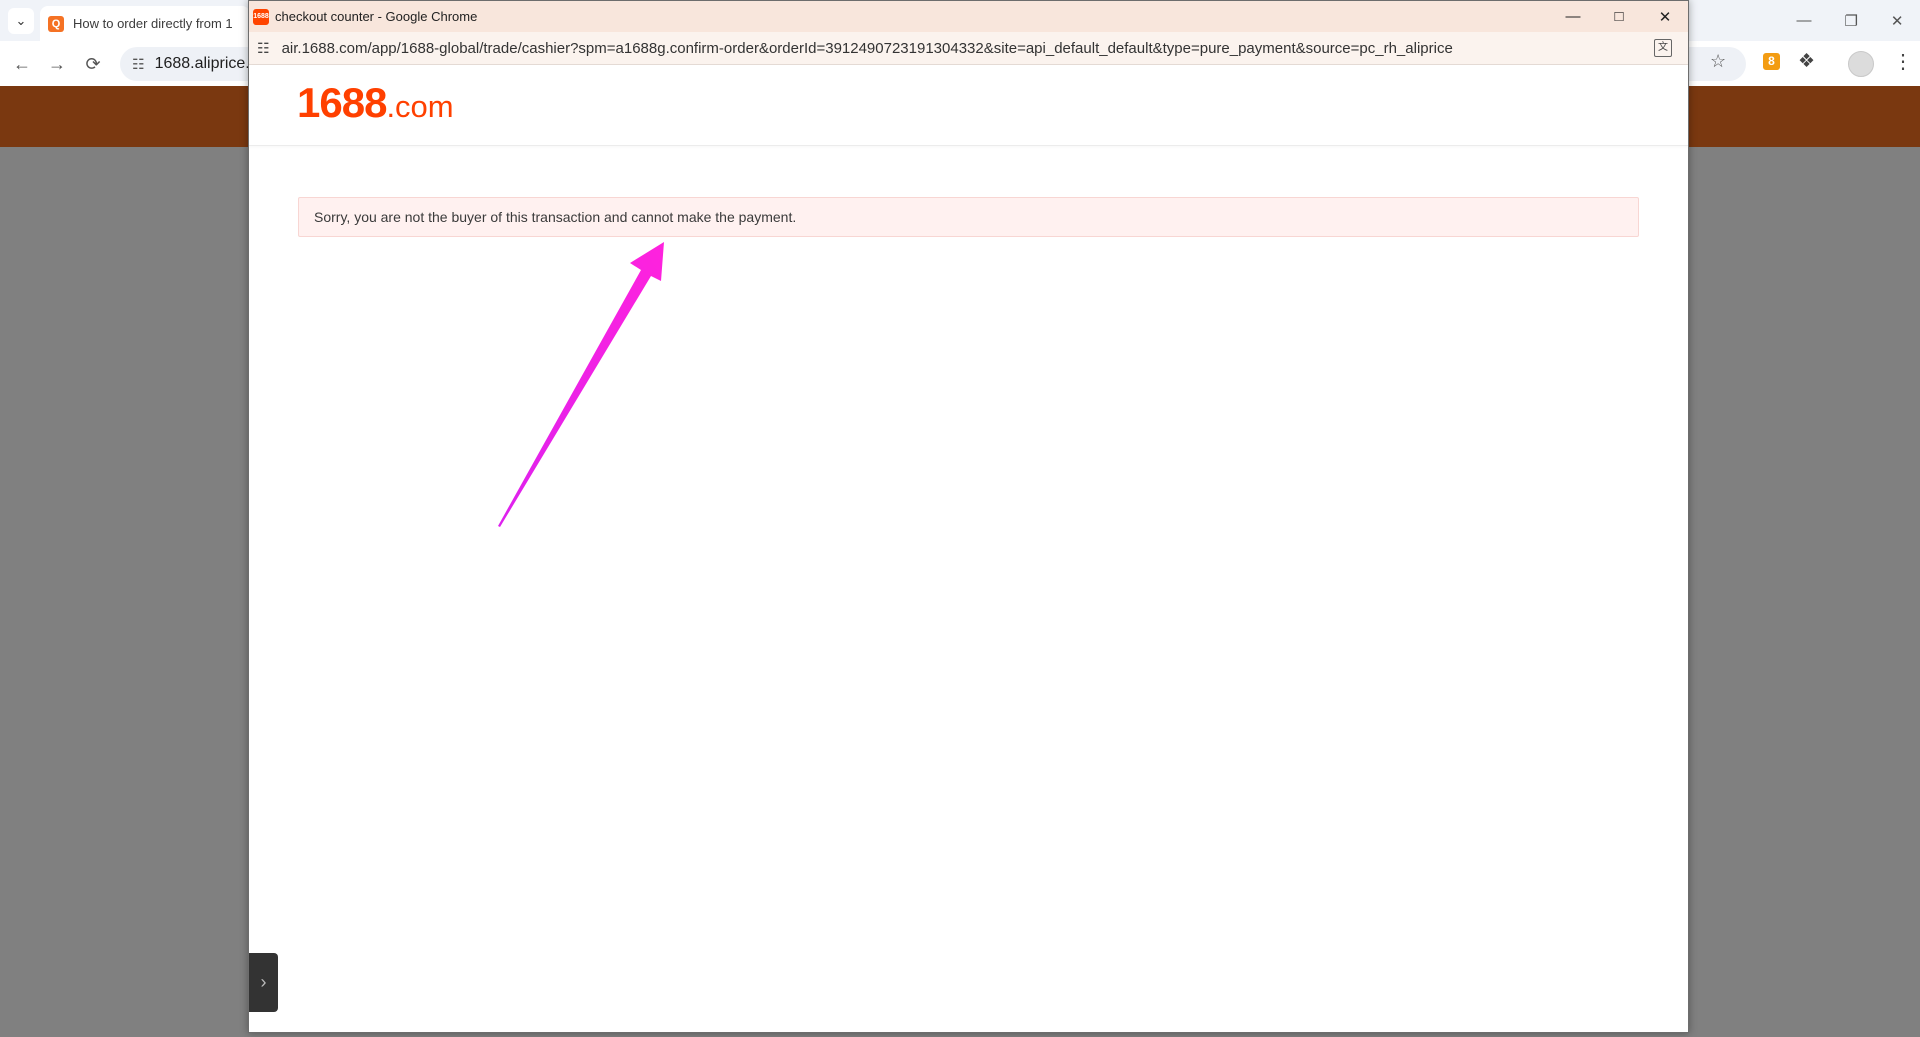 The height and width of the screenshot is (1037, 1920). Describe the element at coordinates (22, 64) in the screenshot. I see `arrow-left-icon: ←` at that location.